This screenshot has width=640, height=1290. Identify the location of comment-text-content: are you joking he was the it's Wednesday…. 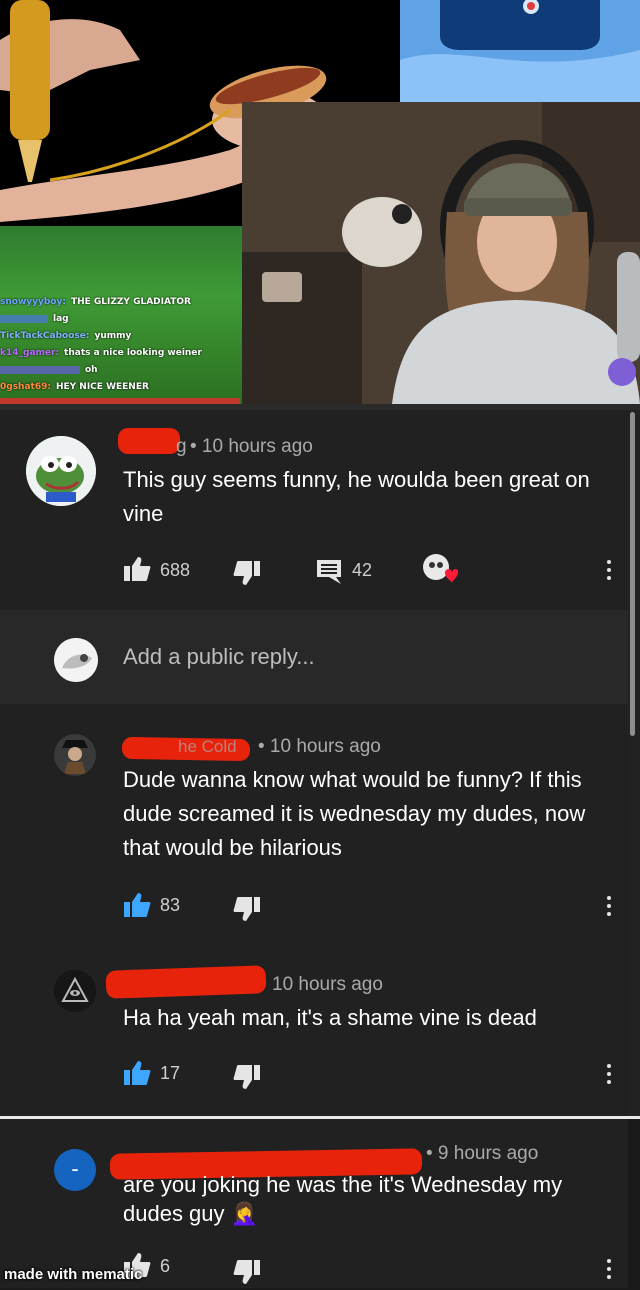
(343, 1199).